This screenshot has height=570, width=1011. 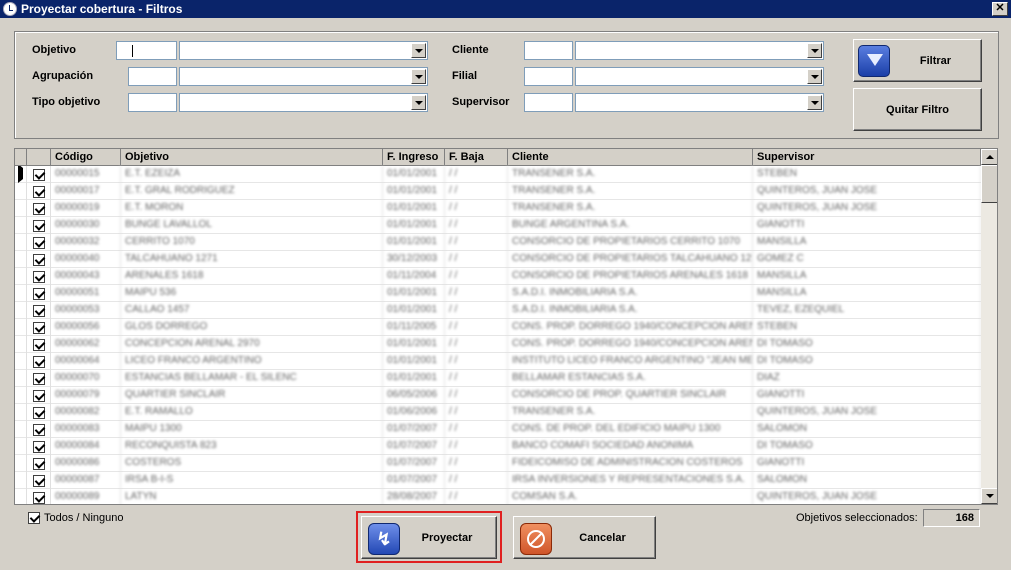 What do you see at coordinates (989, 184) in the screenshot?
I see `scroll-thumb` at bounding box center [989, 184].